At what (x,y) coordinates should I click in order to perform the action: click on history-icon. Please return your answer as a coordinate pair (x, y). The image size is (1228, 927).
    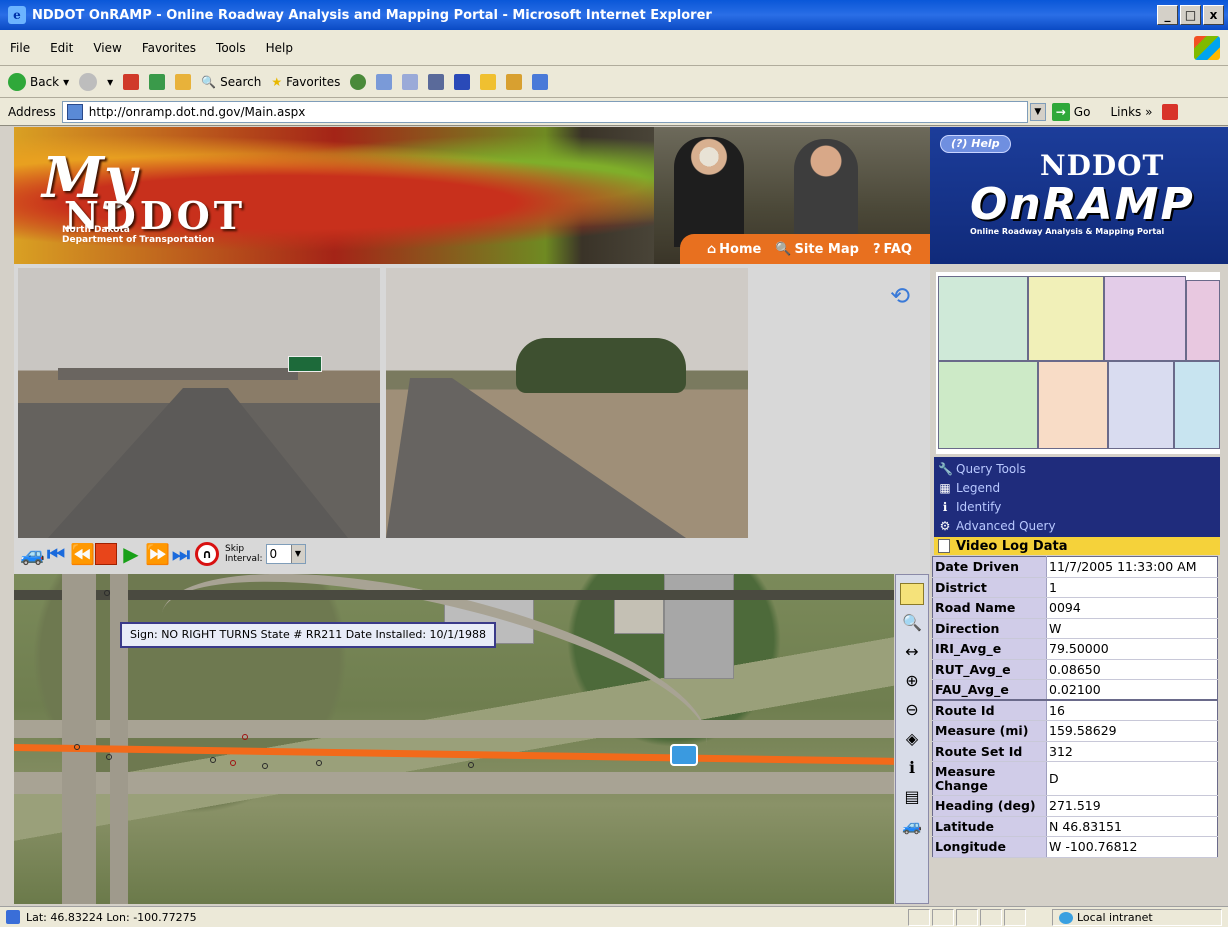
    Looking at the image, I should click on (384, 81).